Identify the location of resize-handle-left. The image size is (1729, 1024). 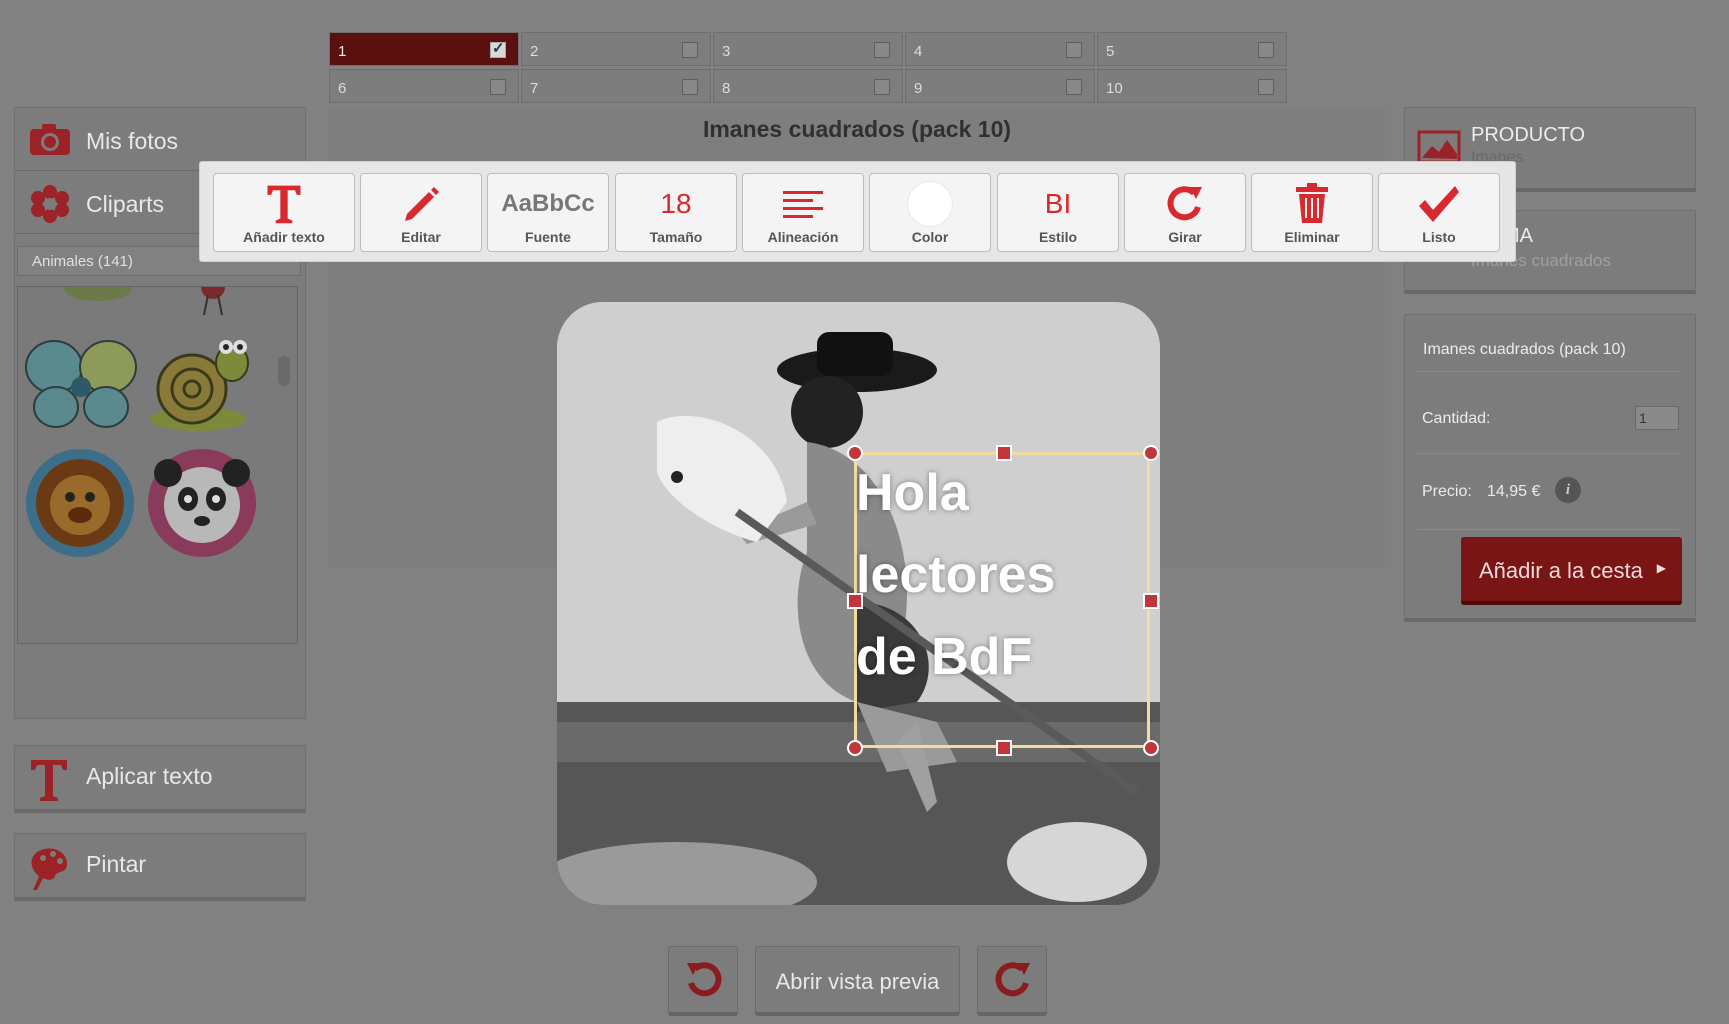
(855, 601).